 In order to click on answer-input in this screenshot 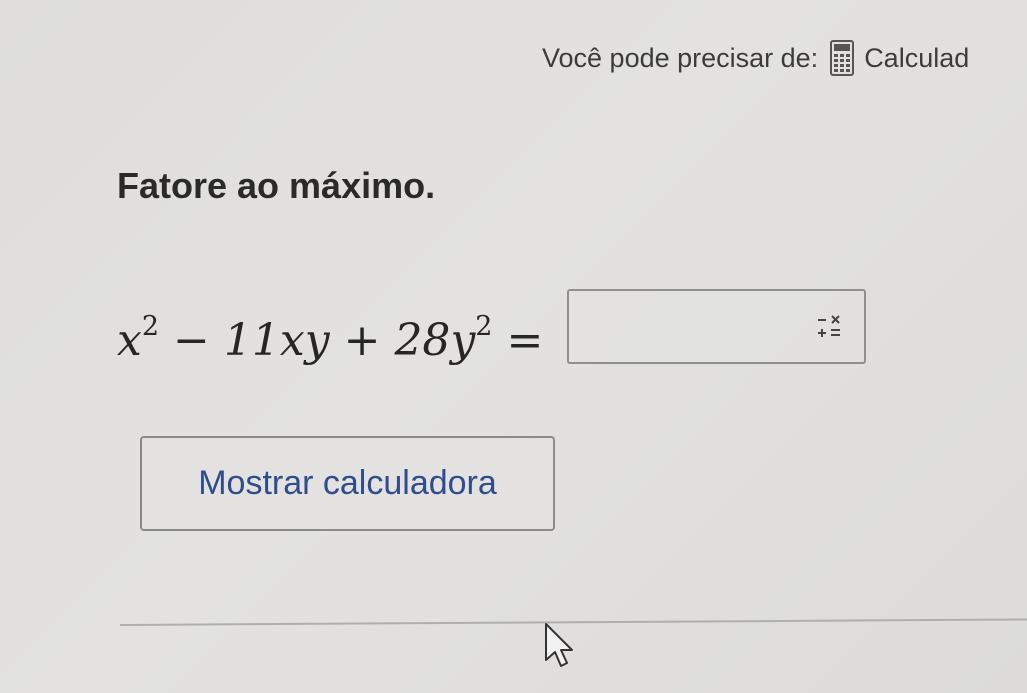, I will do `click(716, 326)`.